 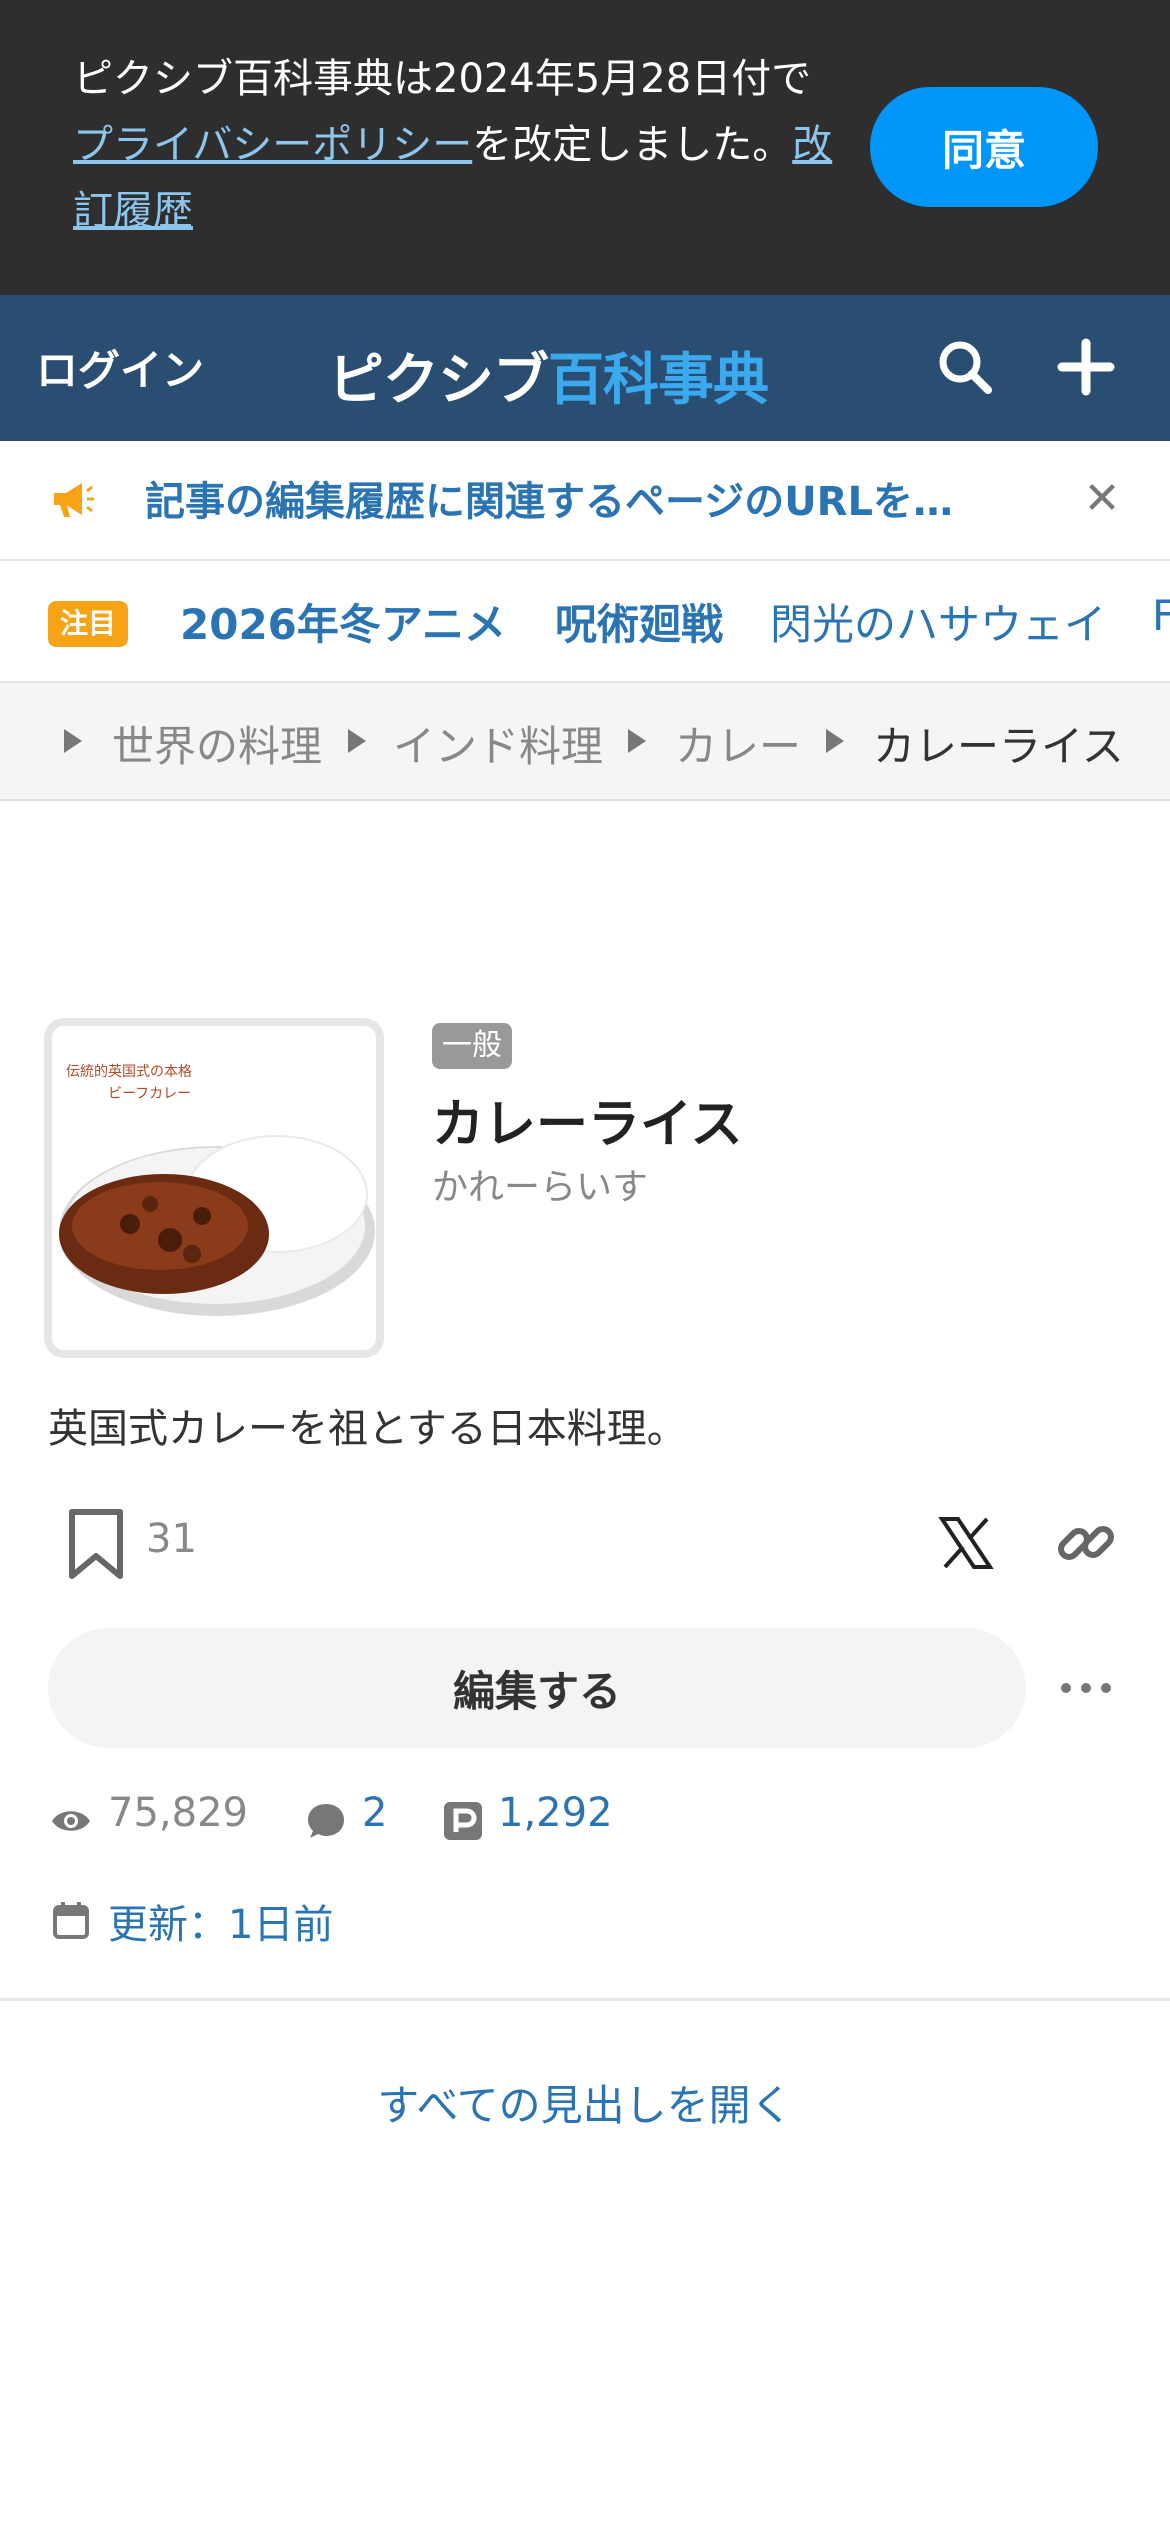 I want to click on view-count: 75,829, so click(x=178, y=1813).